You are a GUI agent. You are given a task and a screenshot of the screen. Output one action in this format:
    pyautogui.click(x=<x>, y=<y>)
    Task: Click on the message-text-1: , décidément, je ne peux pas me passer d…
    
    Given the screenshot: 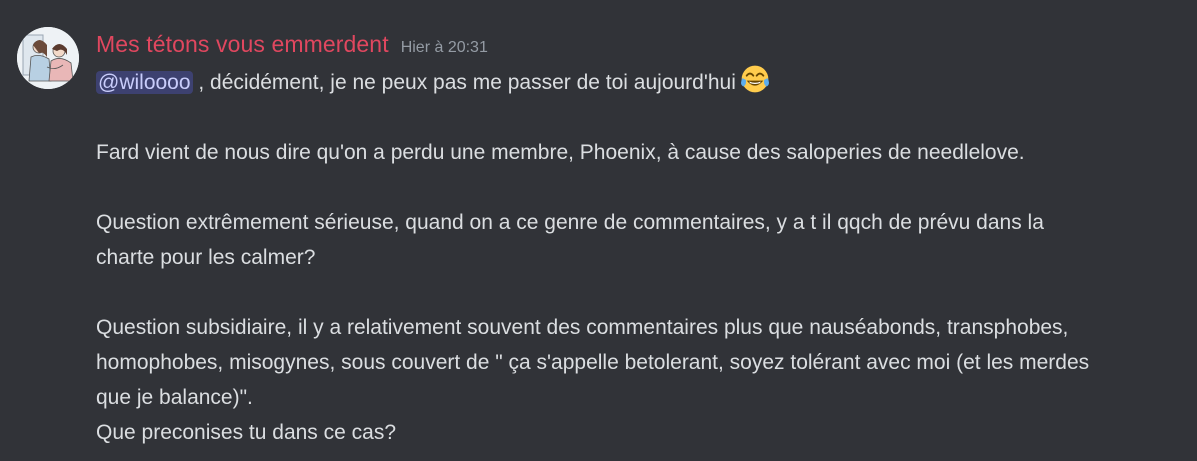 What is the action you would take?
    pyautogui.click(x=467, y=82)
    